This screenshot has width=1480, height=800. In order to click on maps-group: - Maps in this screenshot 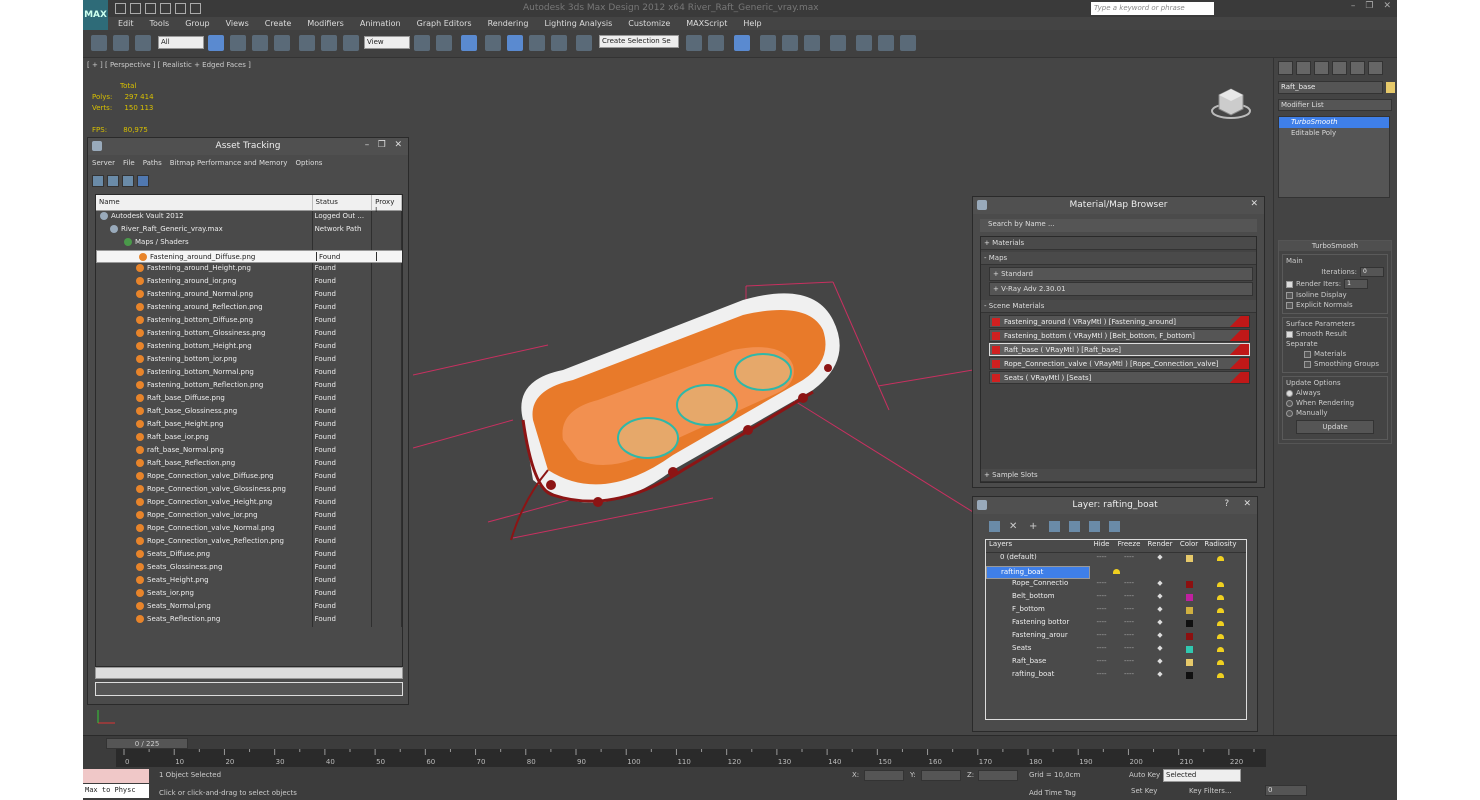, I will do `click(1118, 258)`.